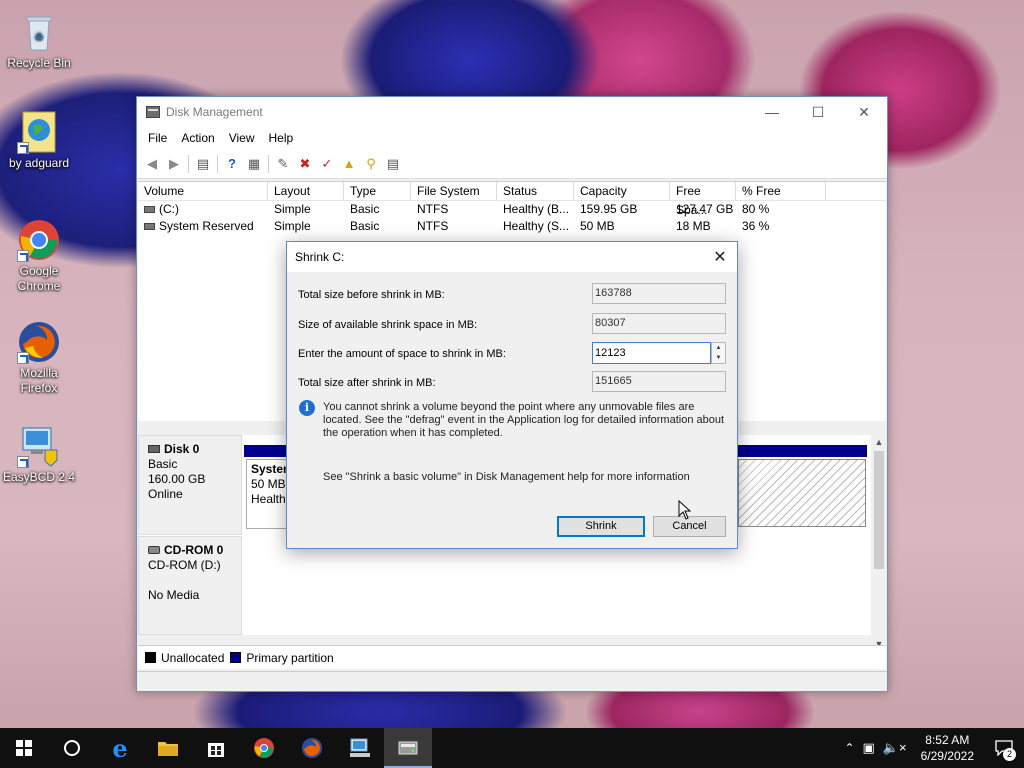  Describe the element at coordinates (169, 209) in the screenshot. I see `volume-name: (C:)` at that location.